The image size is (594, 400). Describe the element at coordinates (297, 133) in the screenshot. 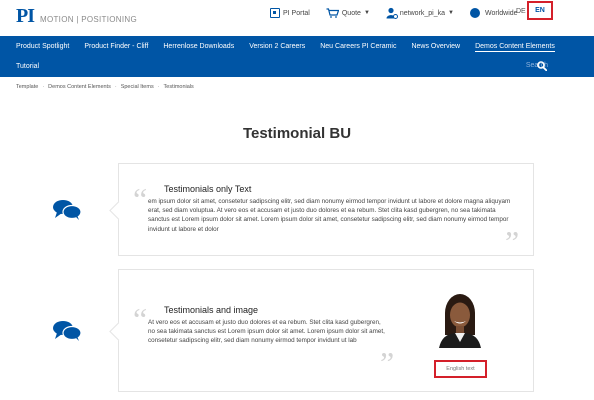

I see `page-title: Testimonial BU` at that location.